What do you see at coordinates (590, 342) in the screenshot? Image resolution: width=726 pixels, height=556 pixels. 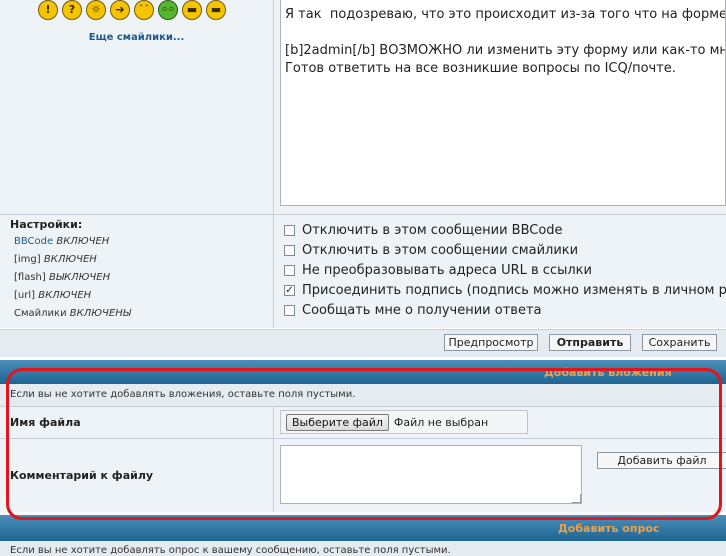 I see `submit-button: Отправить` at bounding box center [590, 342].